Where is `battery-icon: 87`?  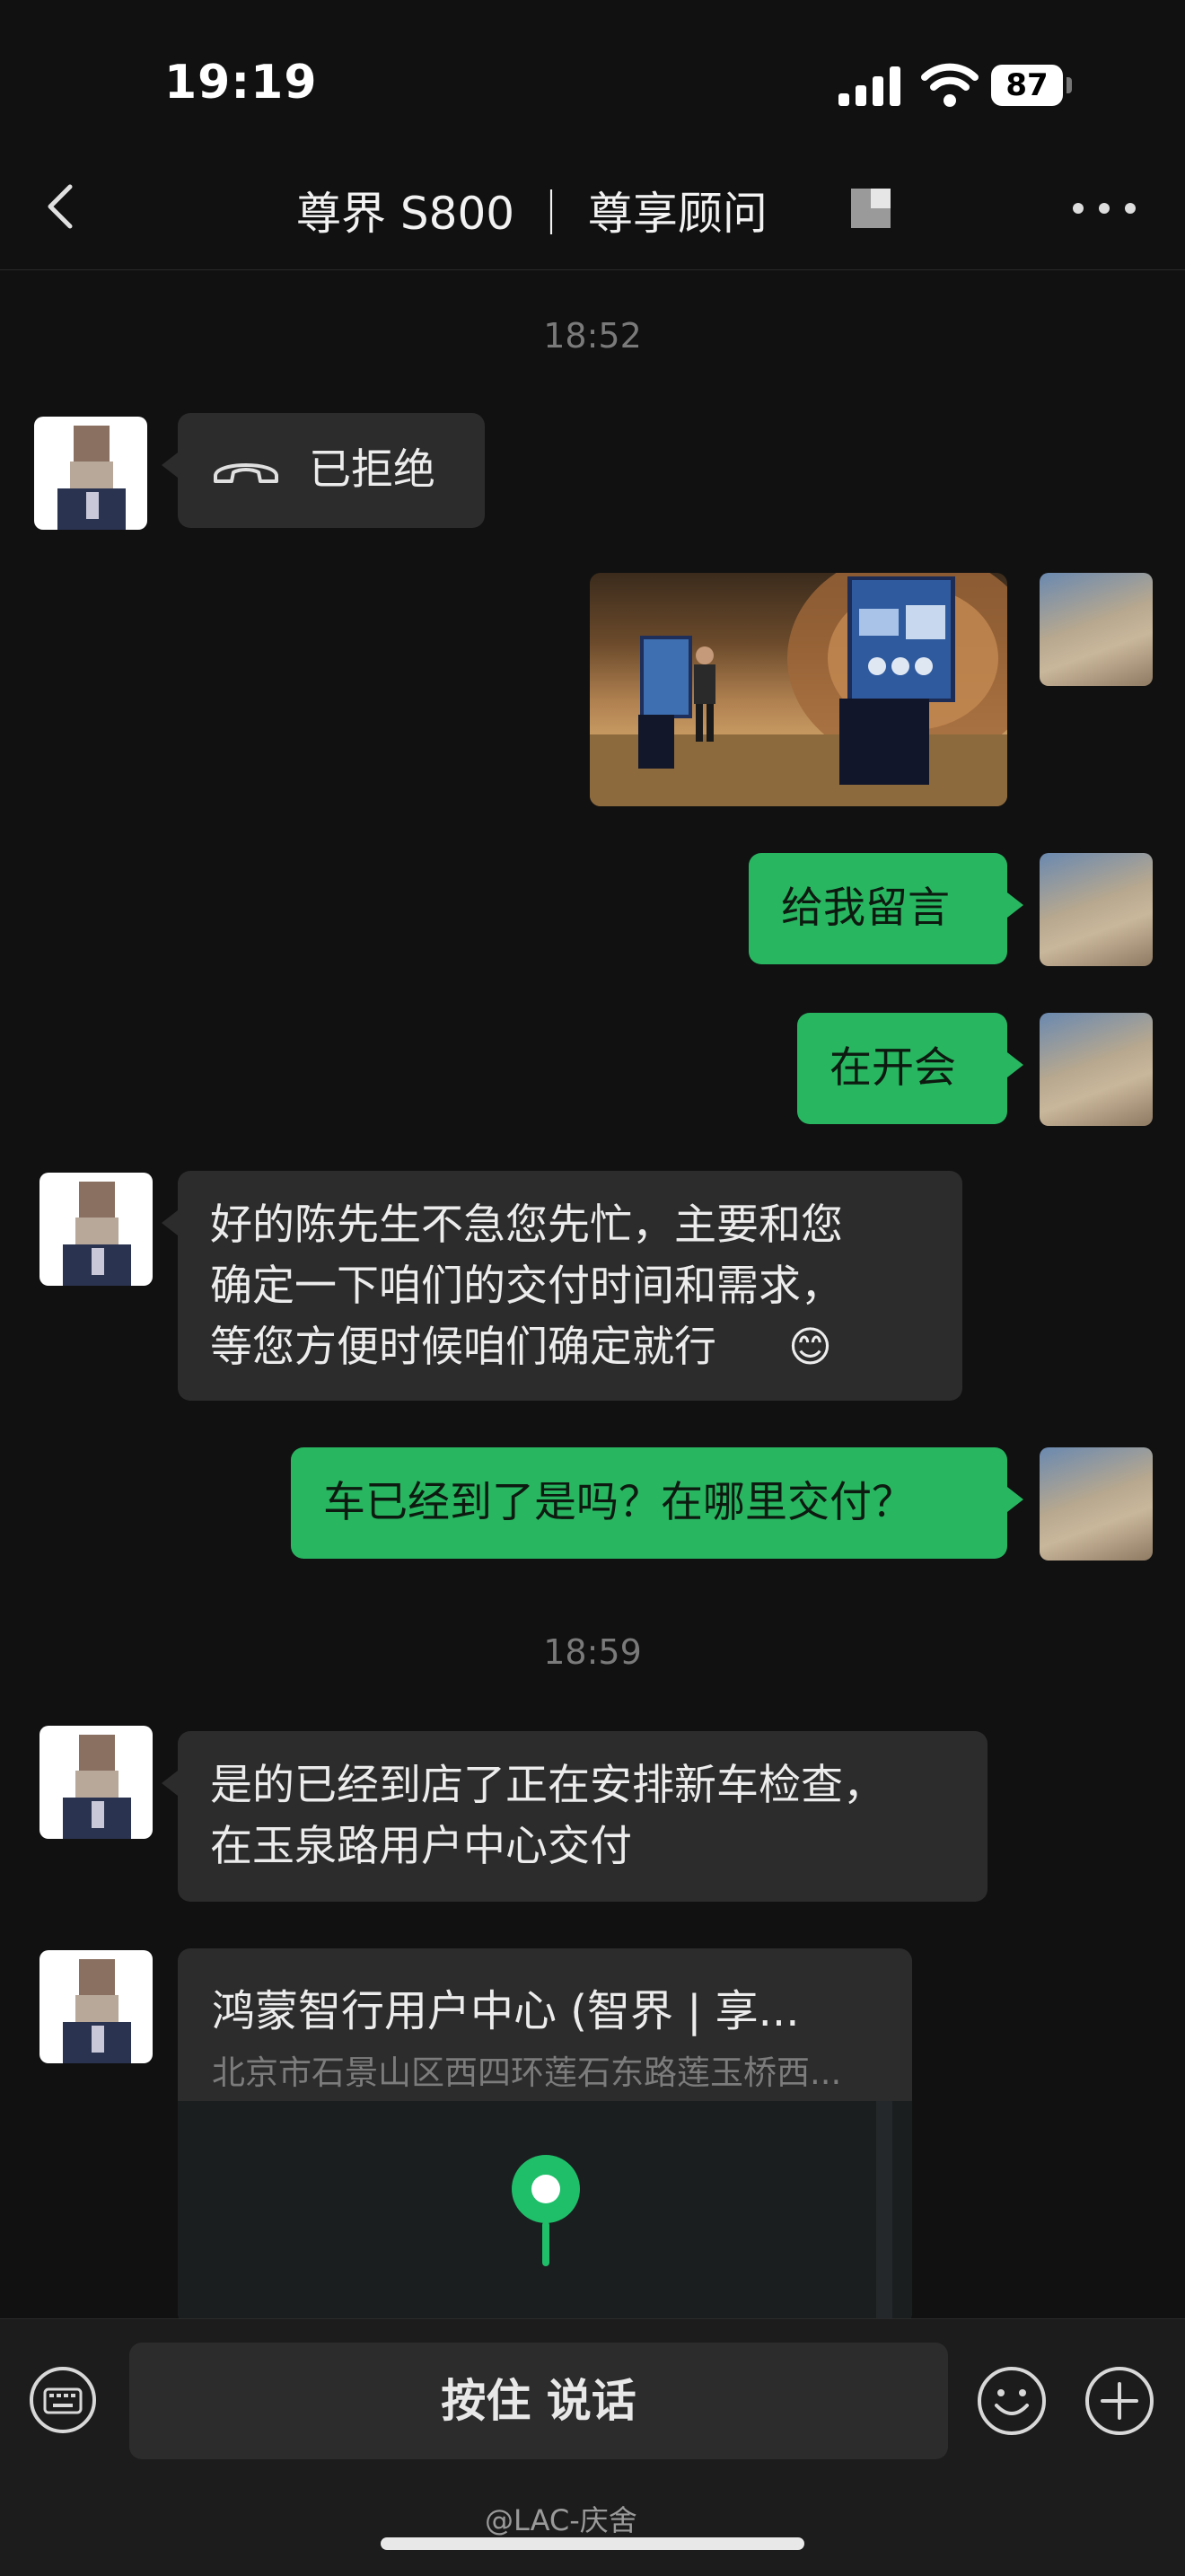
battery-icon: 87 is located at coordinates (1027, 85).